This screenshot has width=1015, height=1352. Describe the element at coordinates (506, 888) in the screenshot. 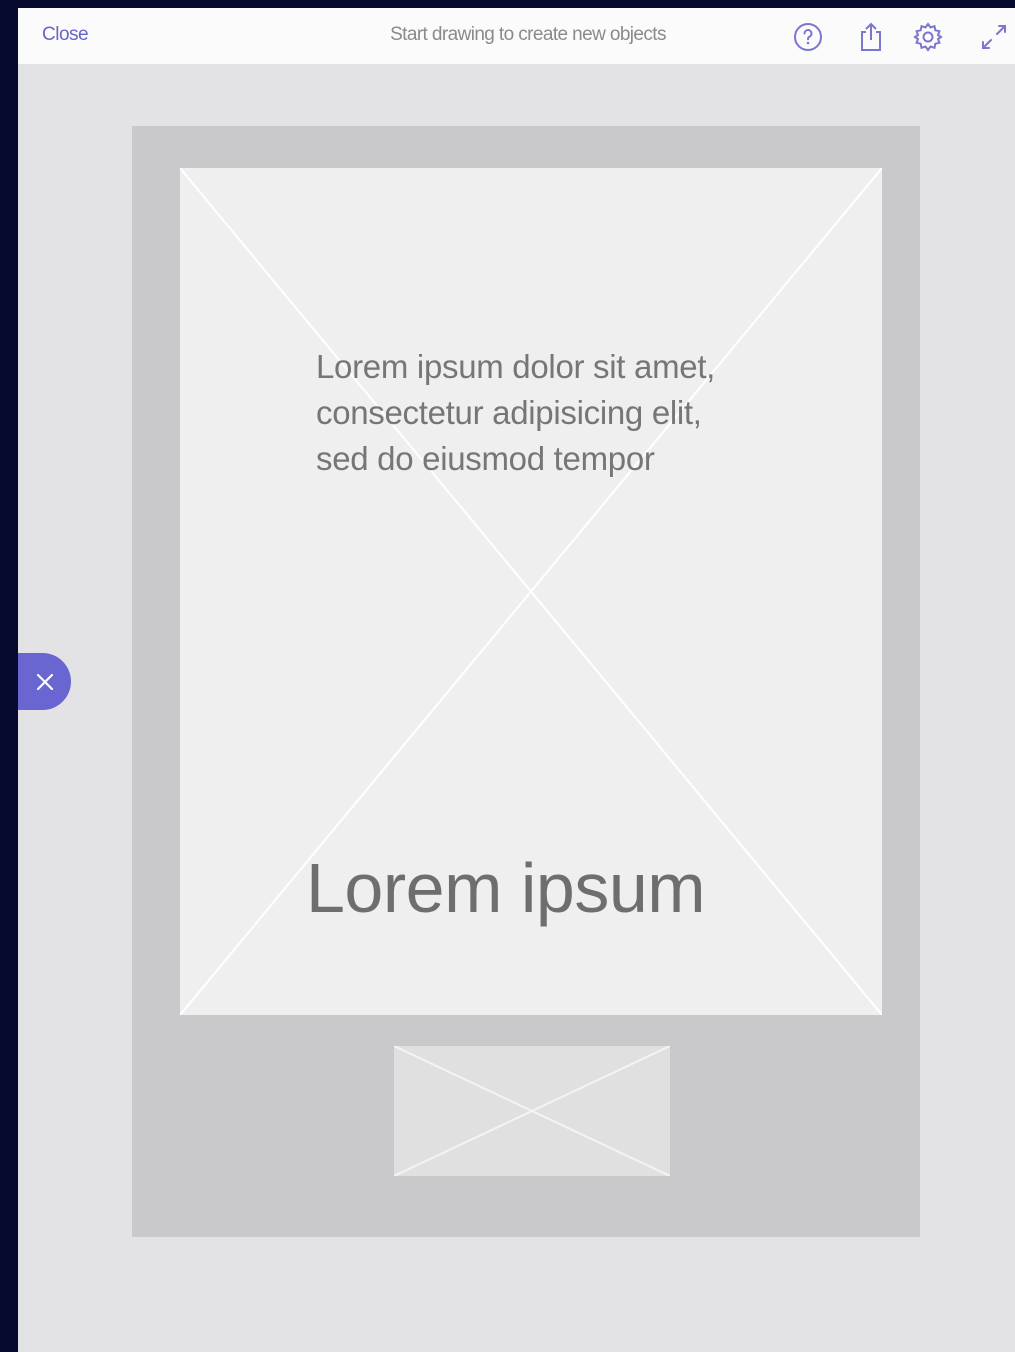

I see `headline-text: Lorem ipsum` at that location.